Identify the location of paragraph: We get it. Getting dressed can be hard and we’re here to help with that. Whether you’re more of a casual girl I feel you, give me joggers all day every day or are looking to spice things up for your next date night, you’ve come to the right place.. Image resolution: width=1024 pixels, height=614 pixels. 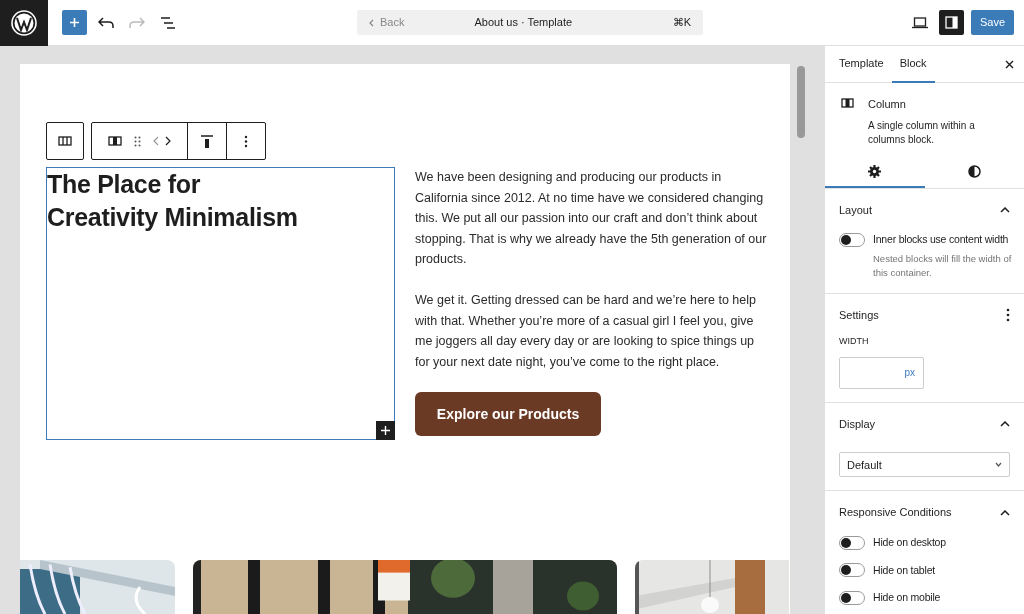
(586, 331).